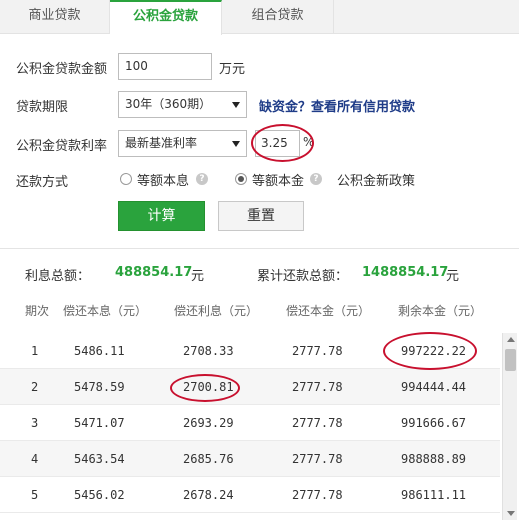 The image size is (519, 520). Describe the element at coordinates (434, 423) in the screenshot. I see `cell-remaining: 991666.67` at that location.